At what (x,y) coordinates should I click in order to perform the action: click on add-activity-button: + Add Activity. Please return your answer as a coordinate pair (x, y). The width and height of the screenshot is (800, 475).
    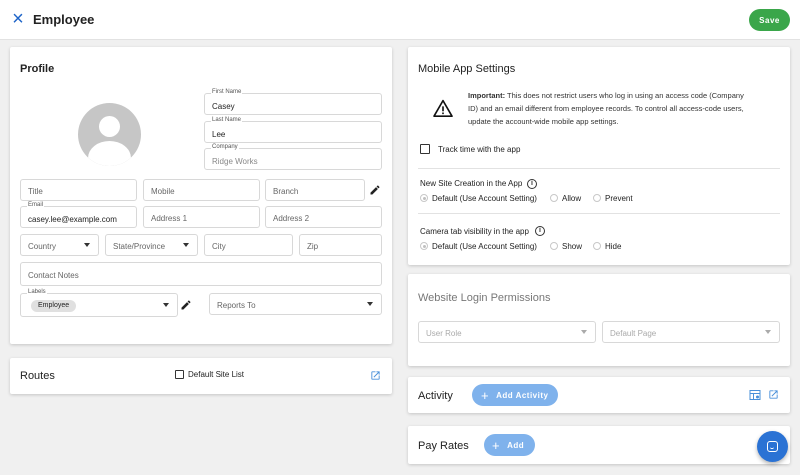
    Looking at the image, I should click on (515, 395).